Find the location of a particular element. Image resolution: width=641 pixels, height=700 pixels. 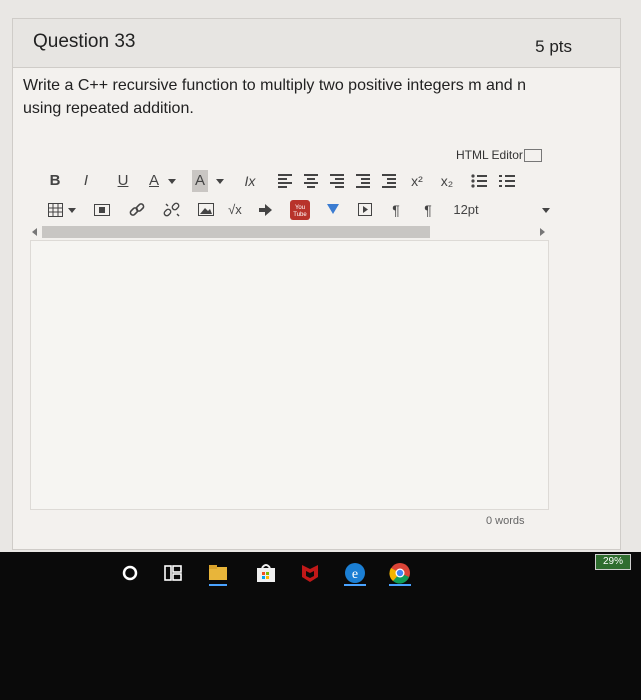

outdent-icon is located at coordinates (363, 181).